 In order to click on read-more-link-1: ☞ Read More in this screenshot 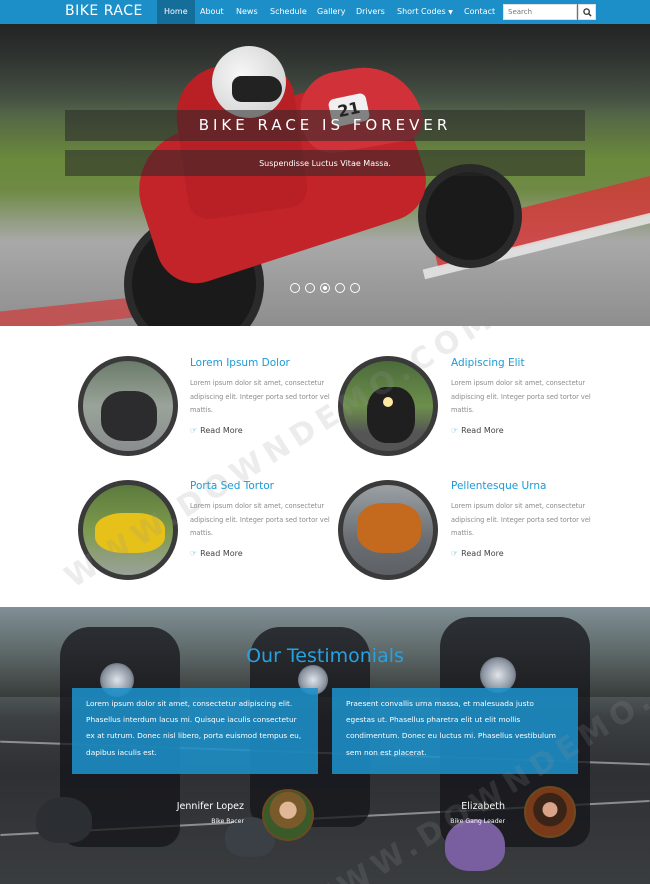, I will do `click(216, 430)`.